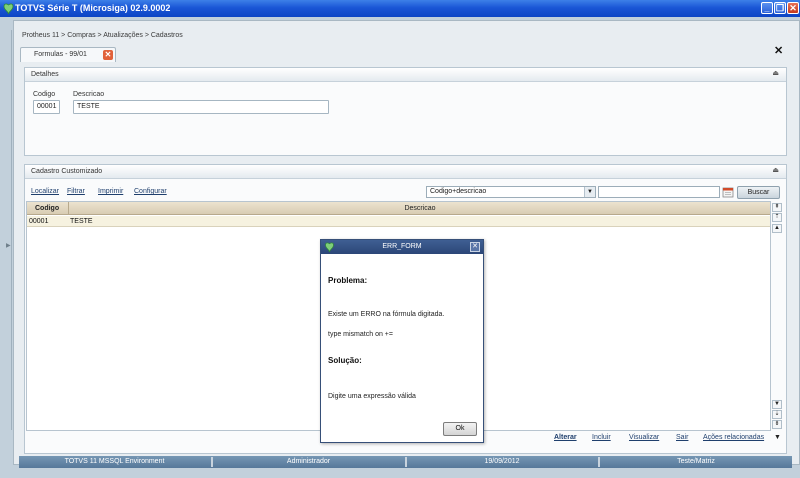  I want to click on cadastro-title: Cadastro Customizado, so click(67, 171).